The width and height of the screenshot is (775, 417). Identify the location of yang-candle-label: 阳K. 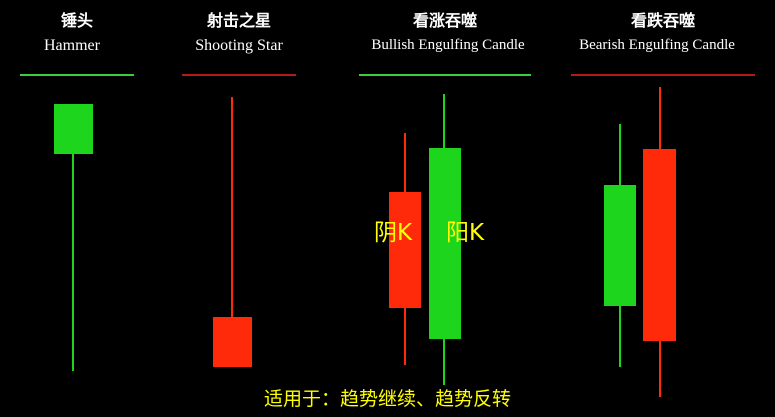
(465, 233).